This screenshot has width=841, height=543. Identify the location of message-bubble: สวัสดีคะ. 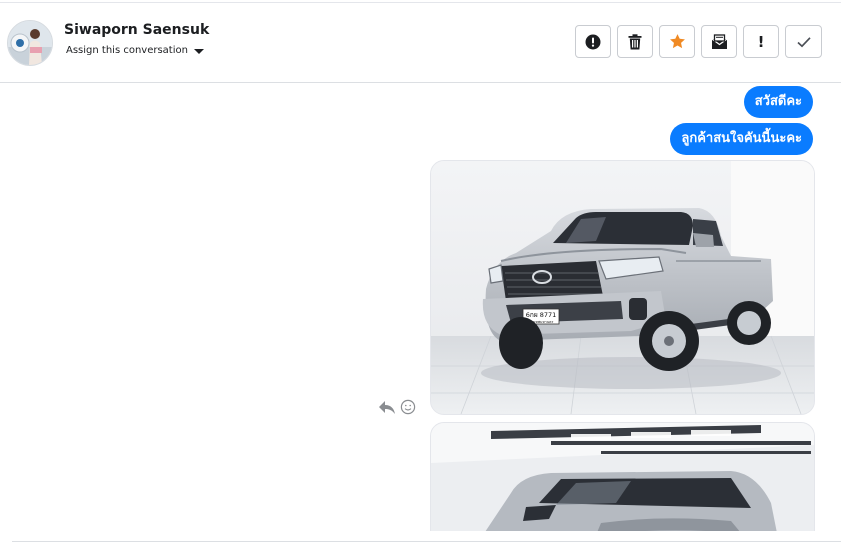
(778, 102).